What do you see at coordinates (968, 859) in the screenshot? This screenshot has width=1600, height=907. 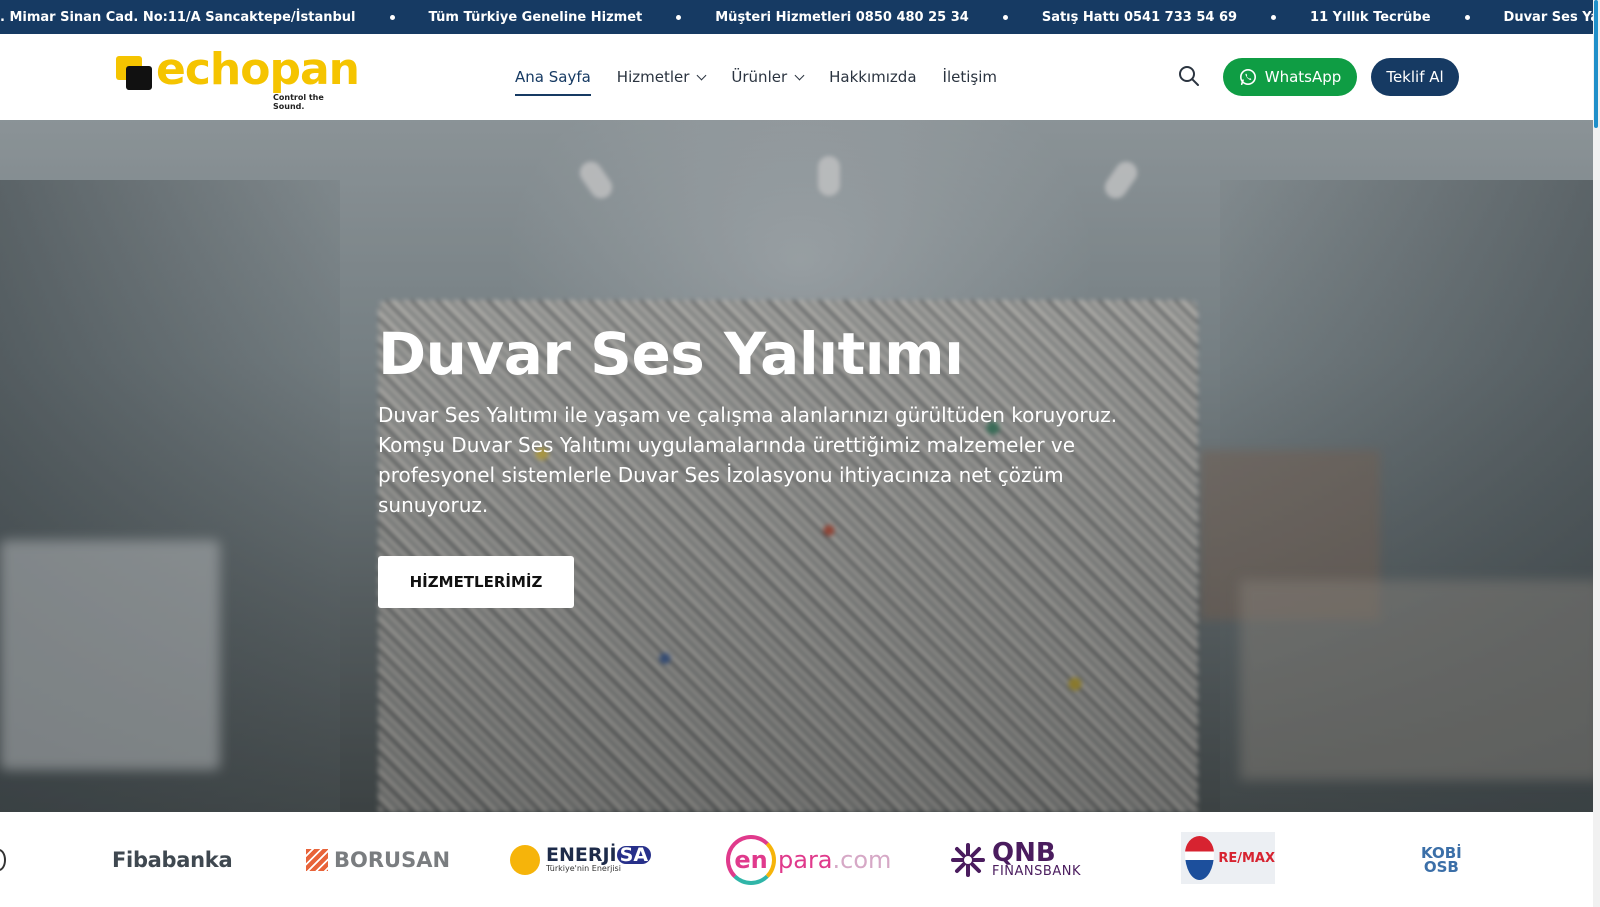 I see `qnb-star-icon` at bounding box center [968, 859].